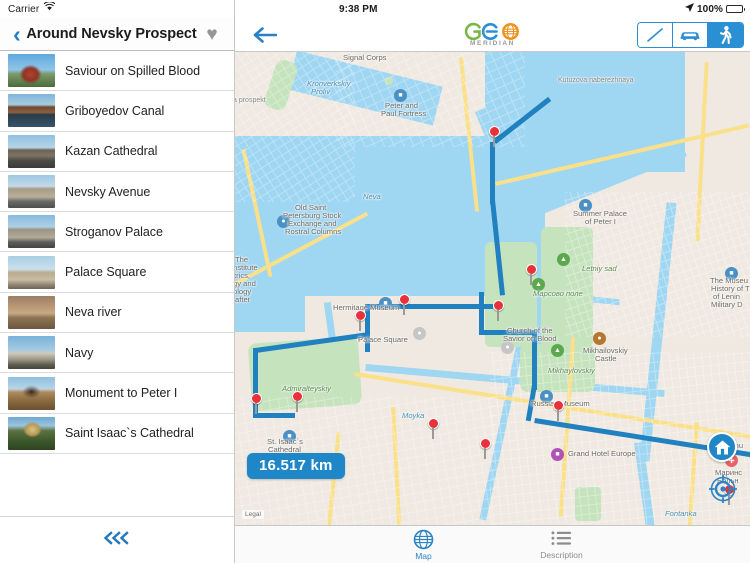 The height and width of the screenshot is (563, 750). I want to click on thumbnail-monument-to-peter-i, so click(31, 393).